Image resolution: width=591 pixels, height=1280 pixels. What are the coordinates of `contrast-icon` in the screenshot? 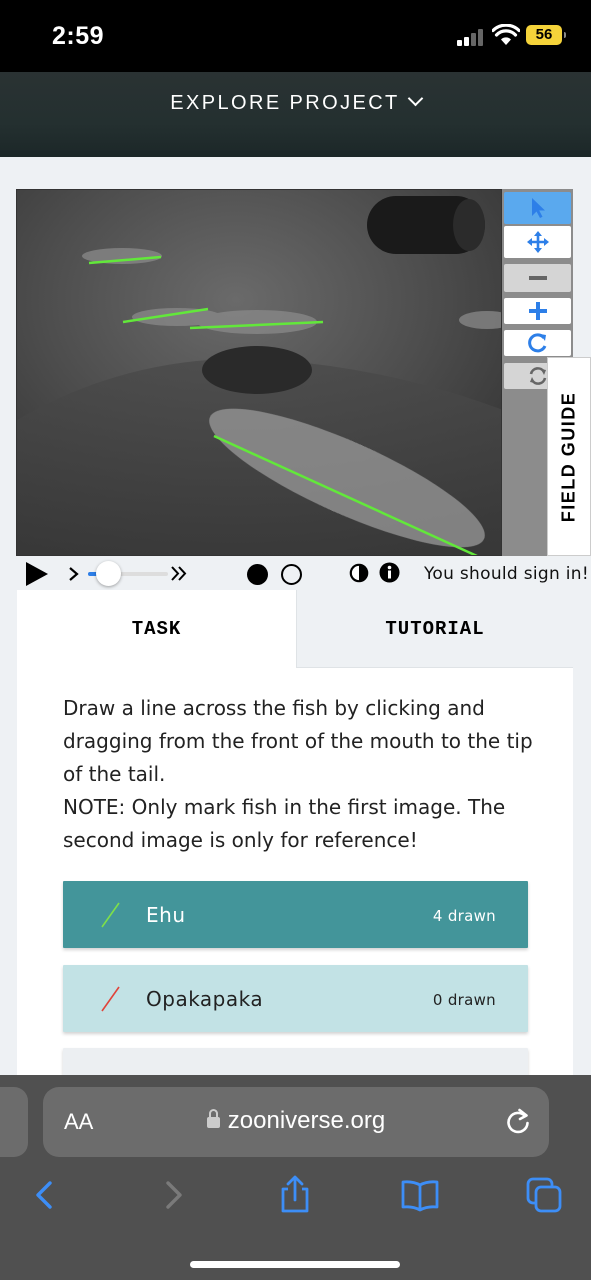 It's located at (359, 573).